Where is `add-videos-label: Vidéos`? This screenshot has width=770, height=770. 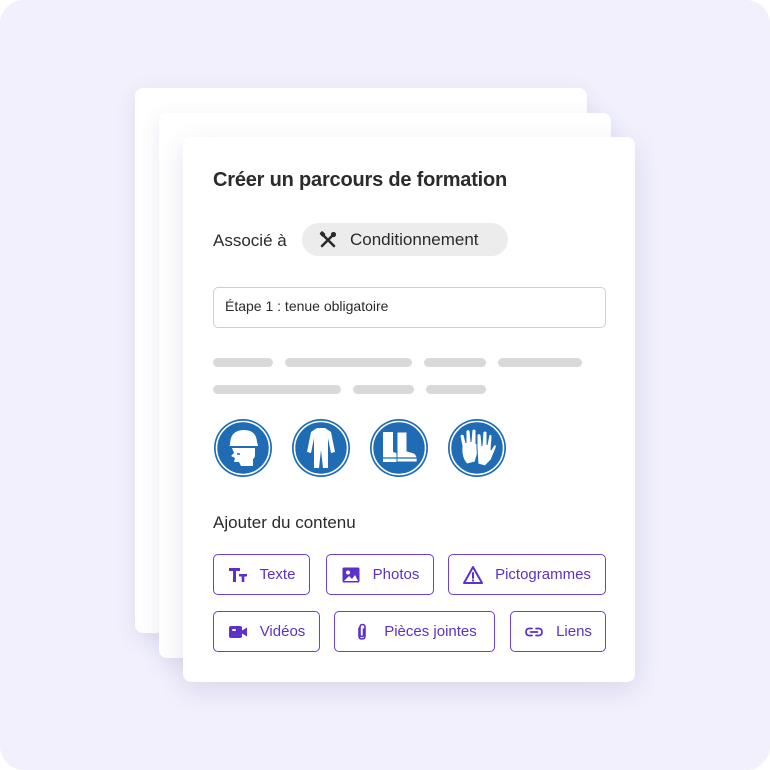
add-videos-label: Vidéos is located at coordinates (282, 631).